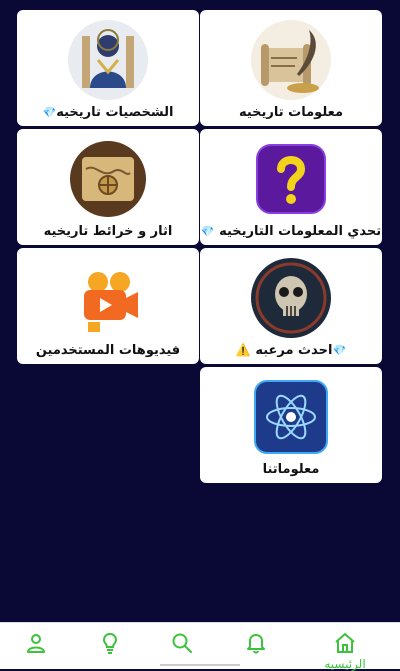 This screenshot has height=671, width=400. Describe the element at coordinates (108, 60) in the screenshot. I see `historical-figure-icon` at that location.